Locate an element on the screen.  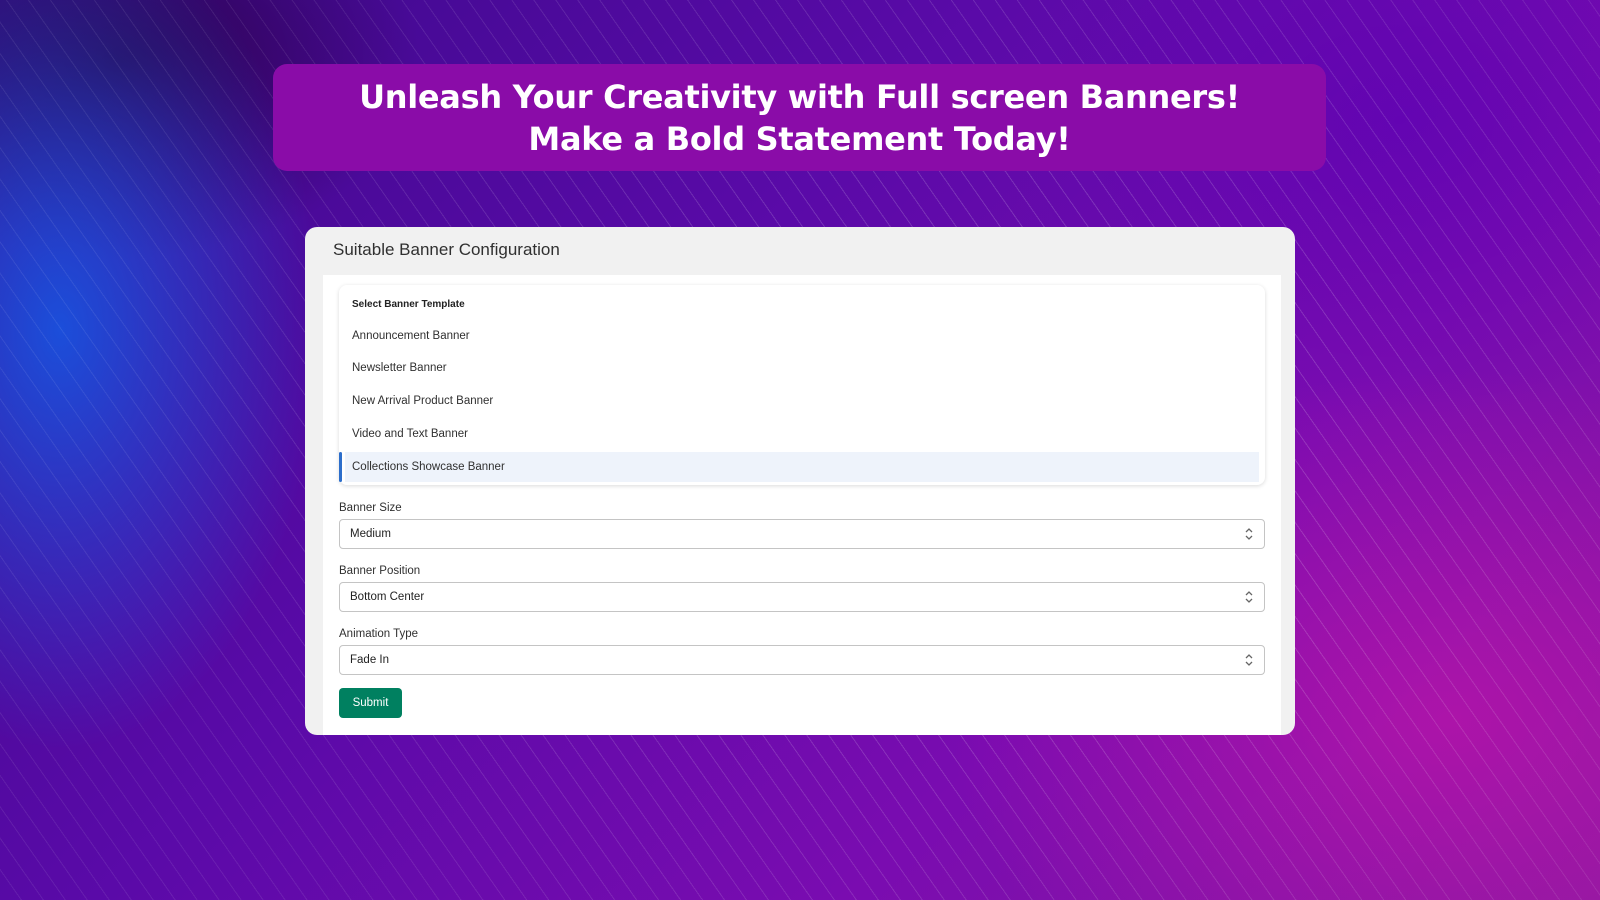
banner-size-select: Medium is located at coordinates (802, 534).